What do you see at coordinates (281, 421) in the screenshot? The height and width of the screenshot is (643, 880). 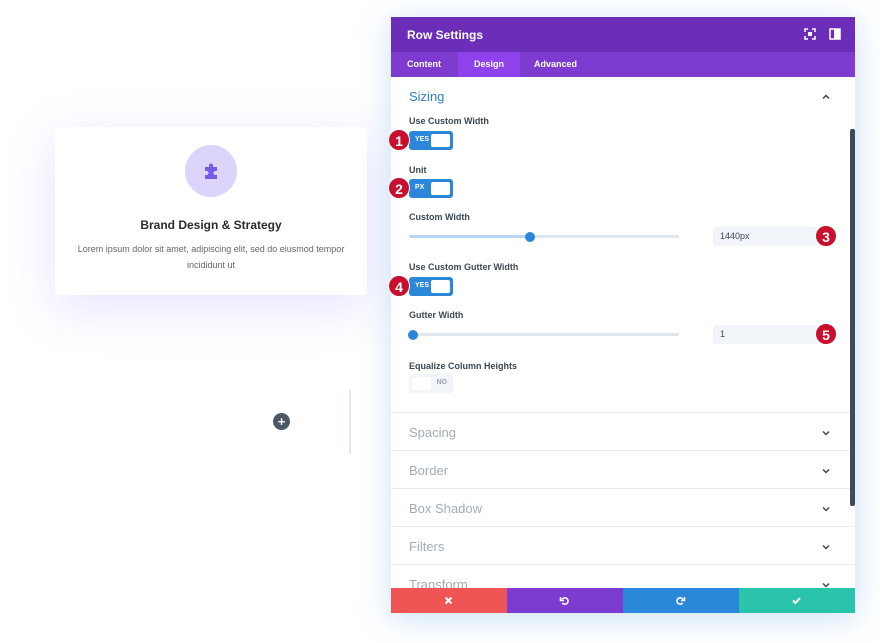 I see `add-module-button: +` at bounding box center [281, 421].